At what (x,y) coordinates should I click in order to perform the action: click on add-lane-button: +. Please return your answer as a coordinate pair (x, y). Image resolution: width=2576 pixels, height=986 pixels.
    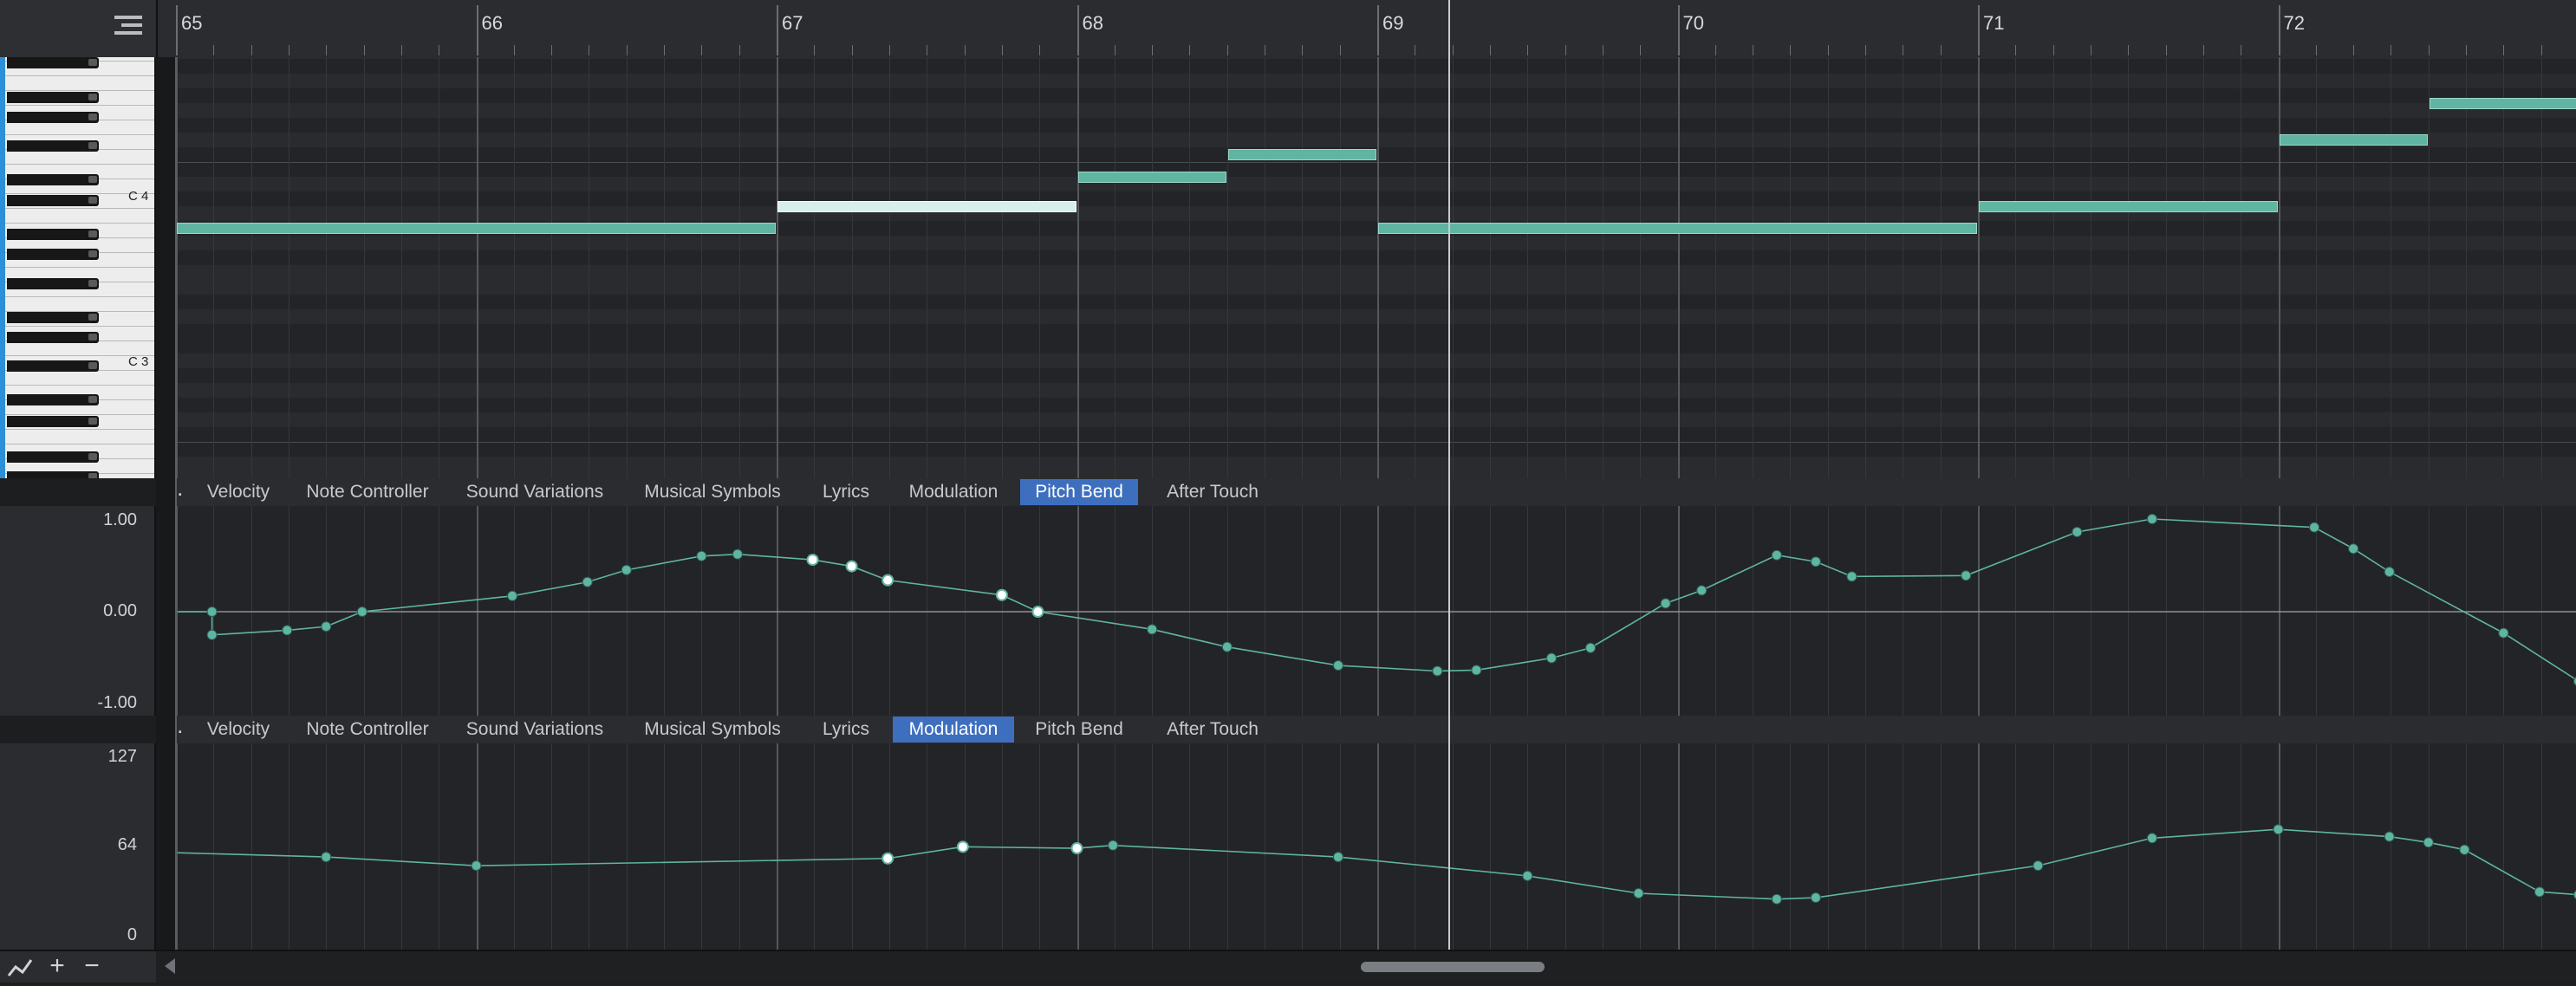
    Looking at the image, I should click on (57, 967).